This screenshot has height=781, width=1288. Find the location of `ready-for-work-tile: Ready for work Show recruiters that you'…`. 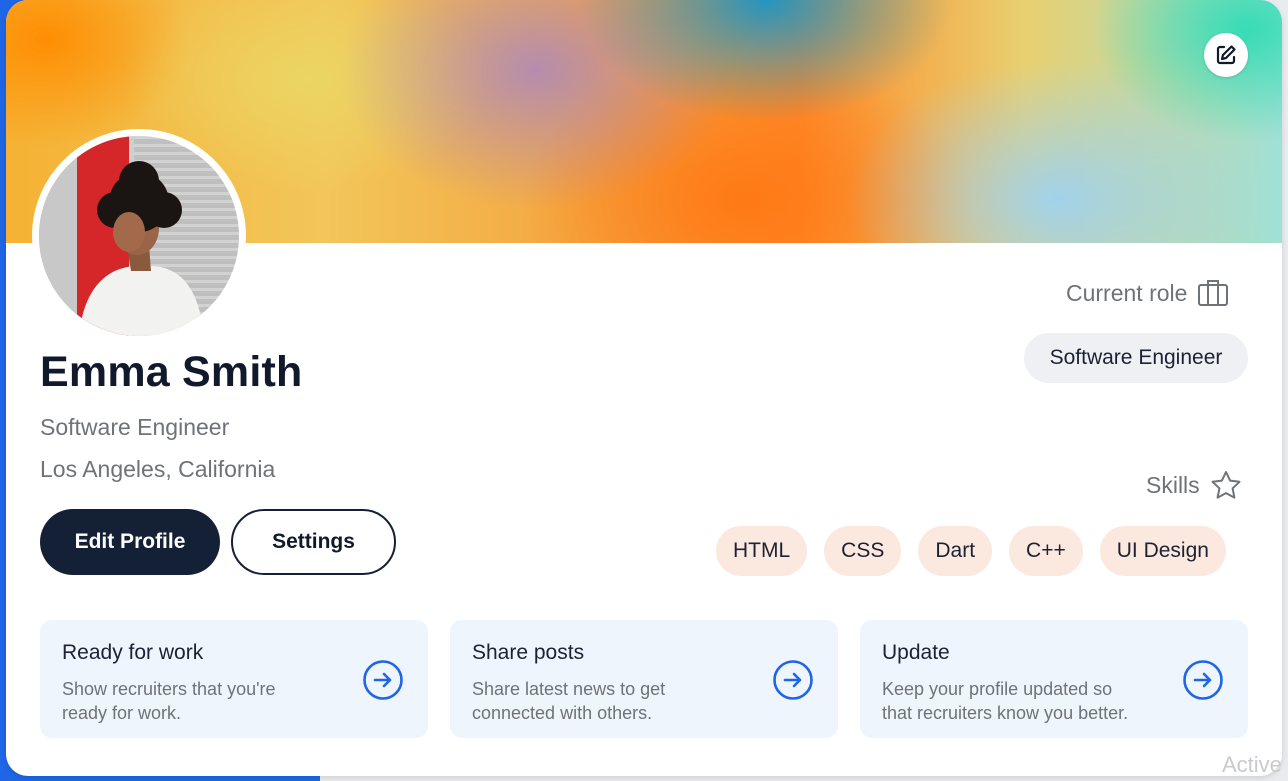

ready-for-work-tile: Ready for work Show recruiters that you'… is located at coordinates (234, 679).